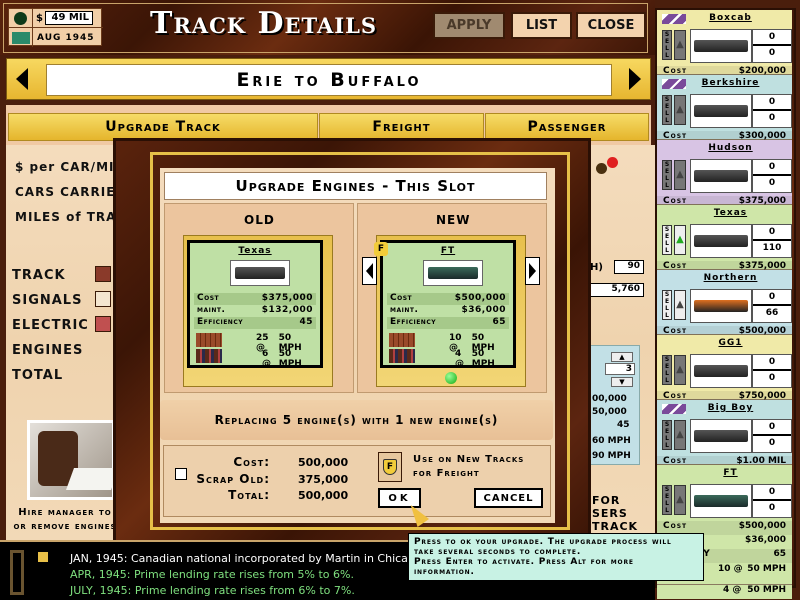 This screenshot has width=800, height=600. What do you see at coordinates (532, 271) in the screenshot?
I see `next-engine-button` at bounding box center [532, 271].